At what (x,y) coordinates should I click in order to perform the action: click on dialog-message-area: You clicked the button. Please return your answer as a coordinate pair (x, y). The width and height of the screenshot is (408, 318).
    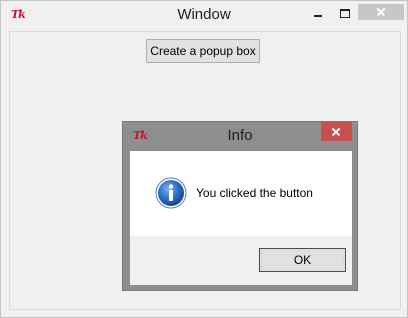
    Looking at the image, I should click on (241, 193).